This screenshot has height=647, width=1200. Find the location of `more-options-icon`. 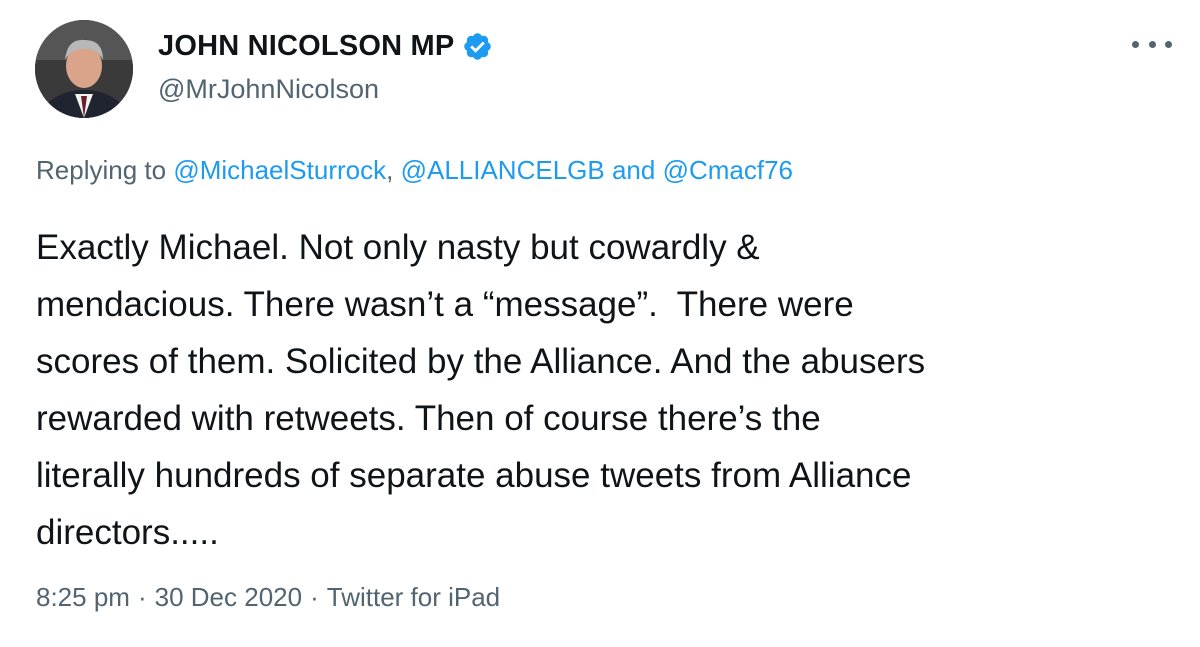

more-options-icon is located at coordinates (1152, 44).